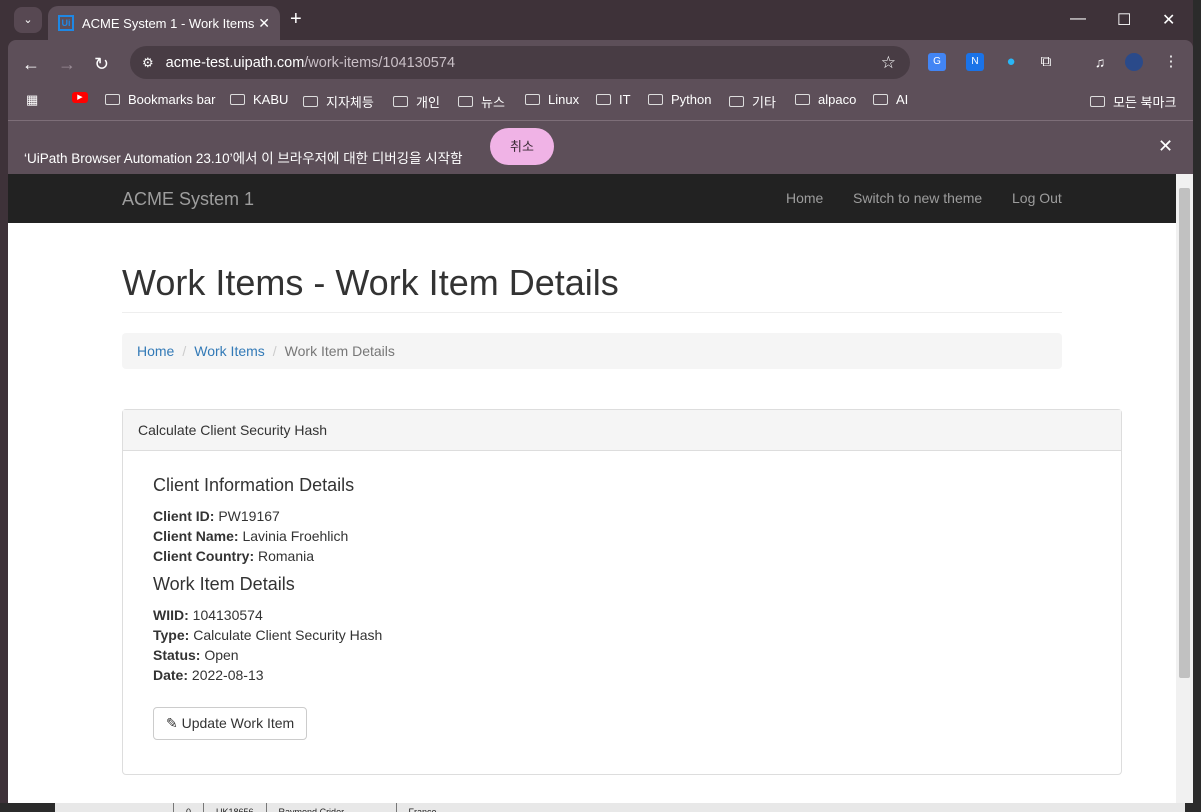  Describe the element at coordinates (428, 102) in the screenshot. I see `bookmark-label: 개인` at that location.